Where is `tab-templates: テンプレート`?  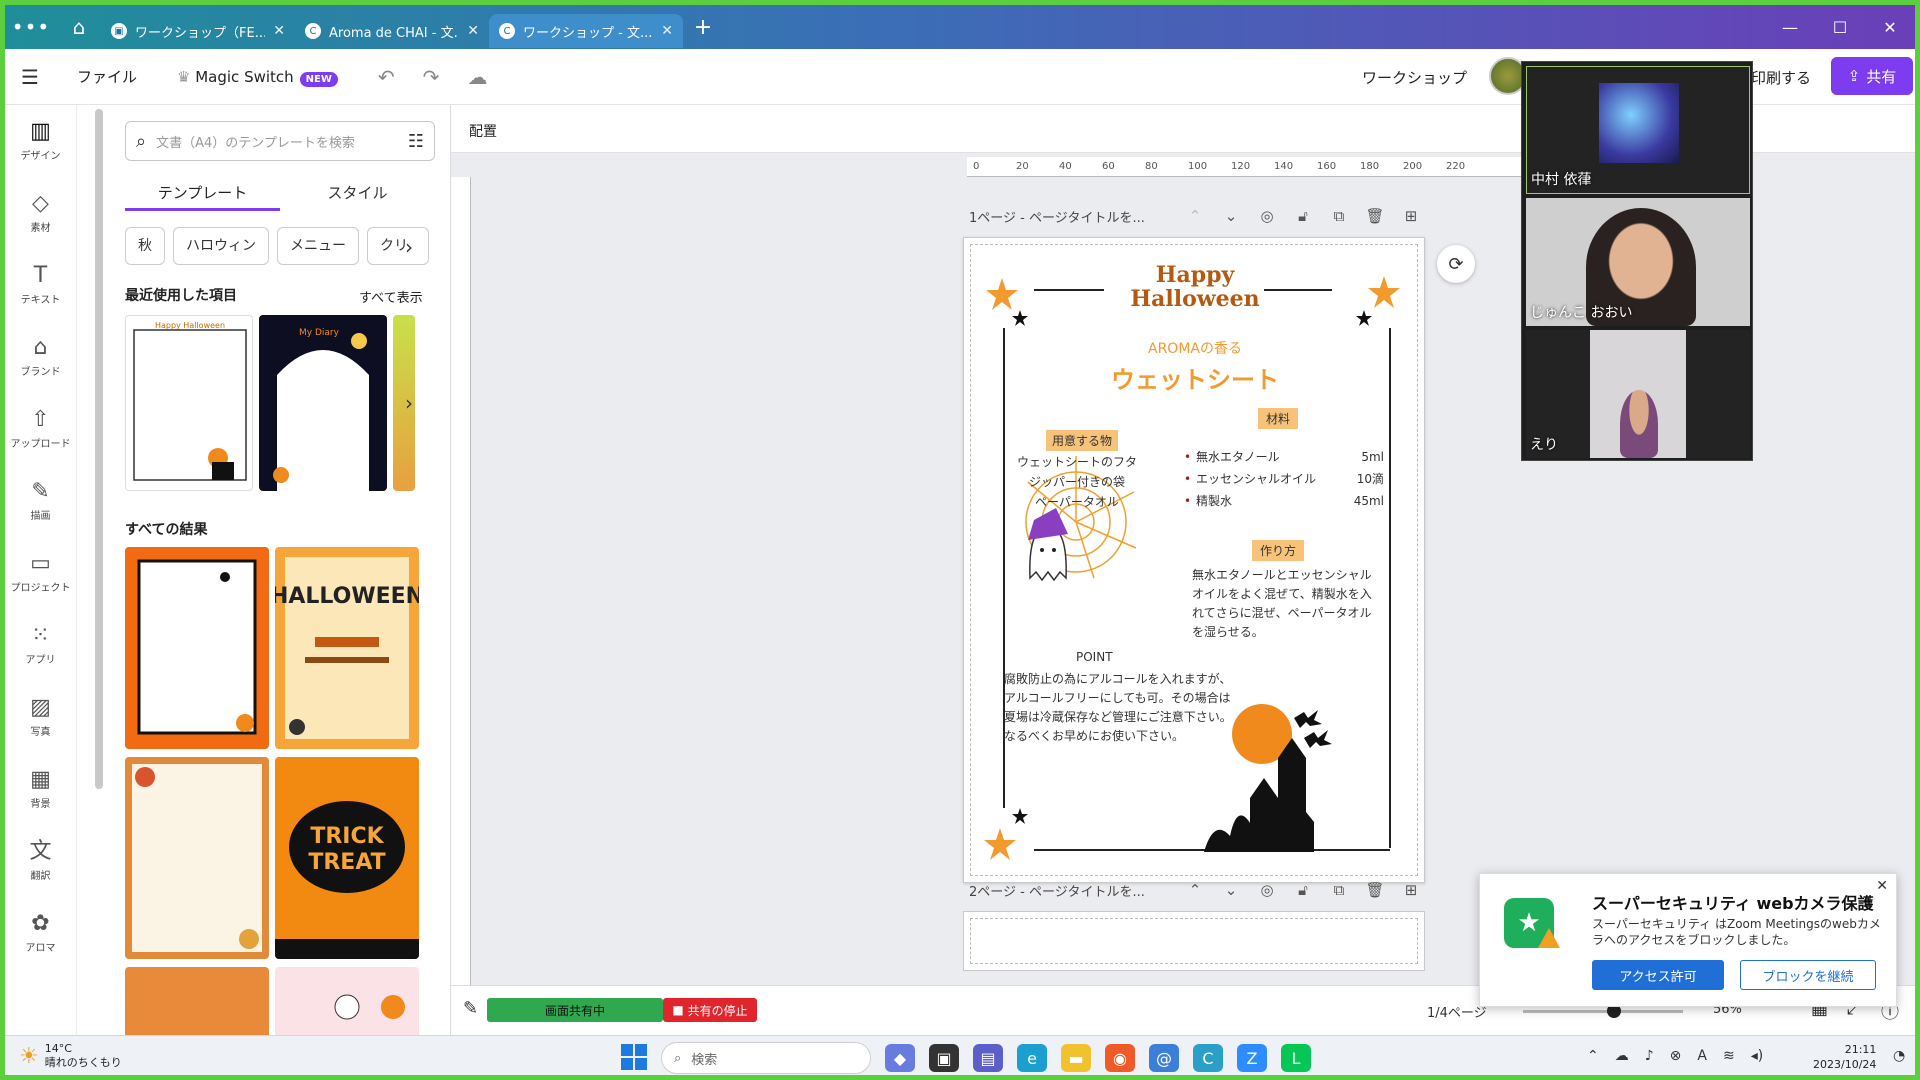 tab-templates: テンプレート is located at coordinates (202, 193).